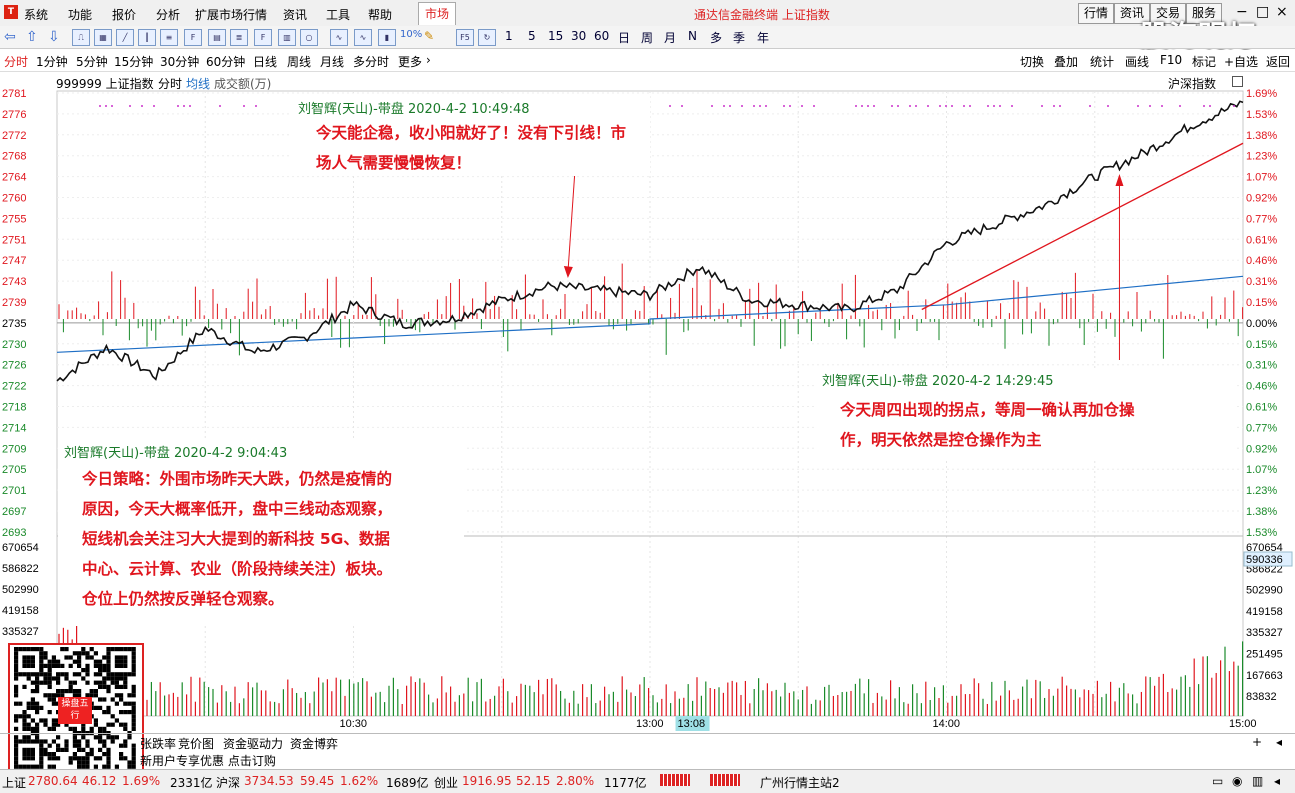 Image resolution: width=1295 pixels, height=793 pixels. What do you see at coordinates (1237, 781) in the screenshot?
I see `alert-icon: ◉` at bounding box center [1237, 781].